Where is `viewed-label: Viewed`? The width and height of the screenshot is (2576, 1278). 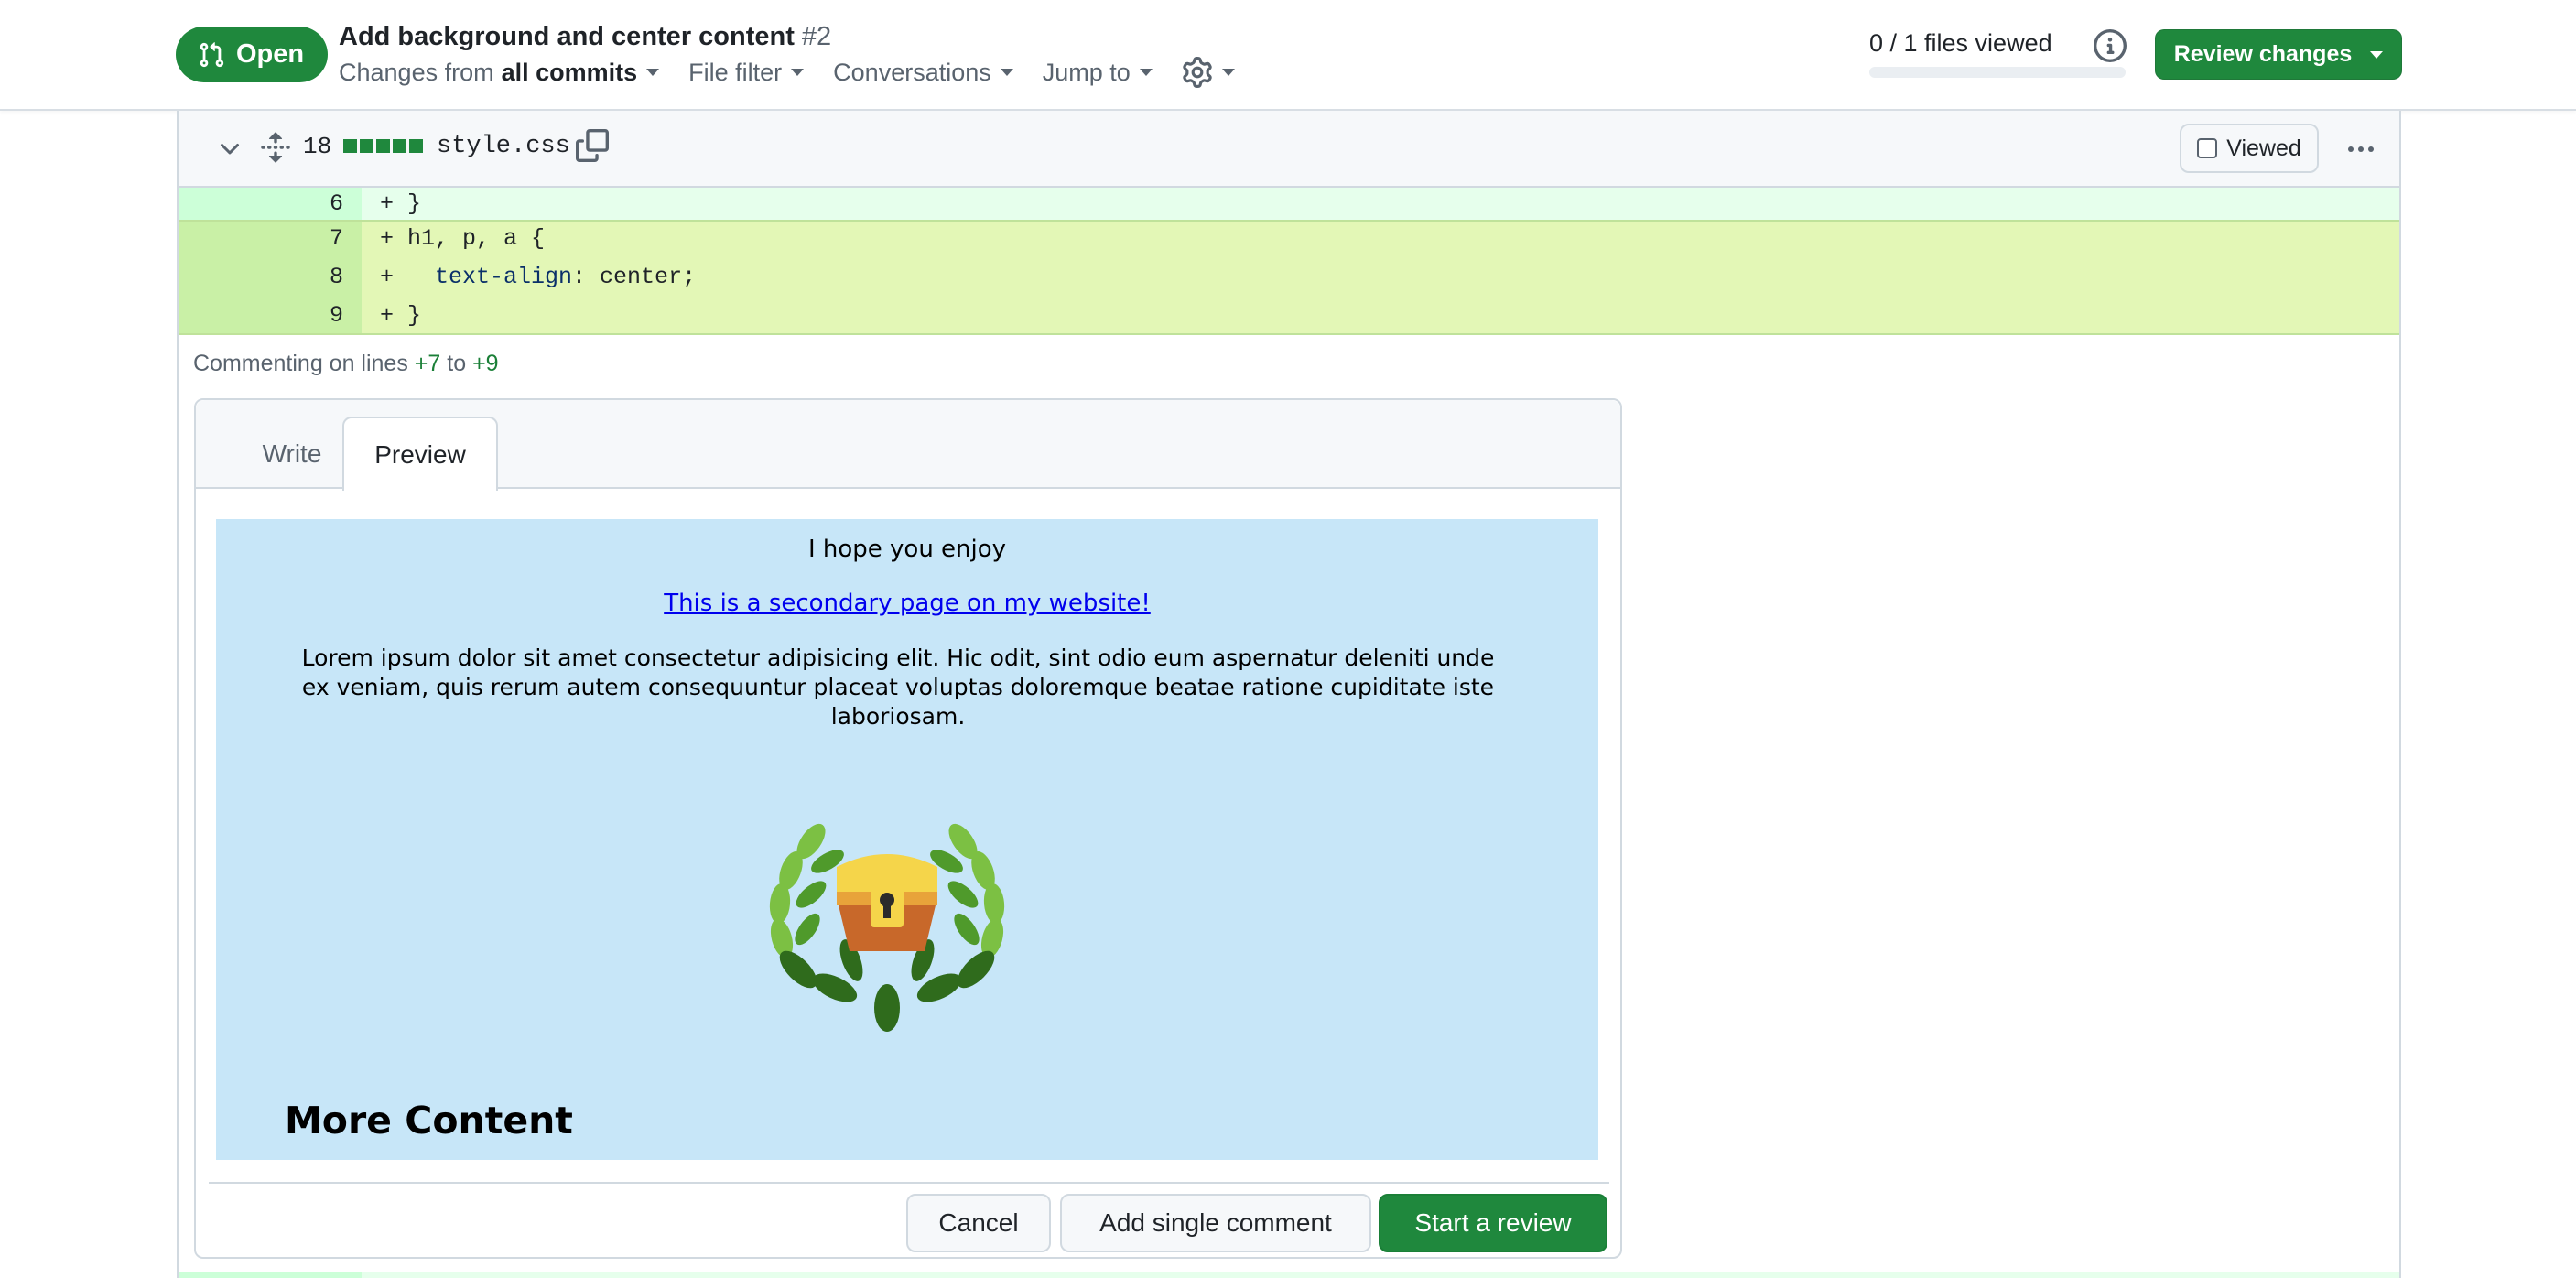
viewed-label: Viewed is located at coordinates (2264, 148).